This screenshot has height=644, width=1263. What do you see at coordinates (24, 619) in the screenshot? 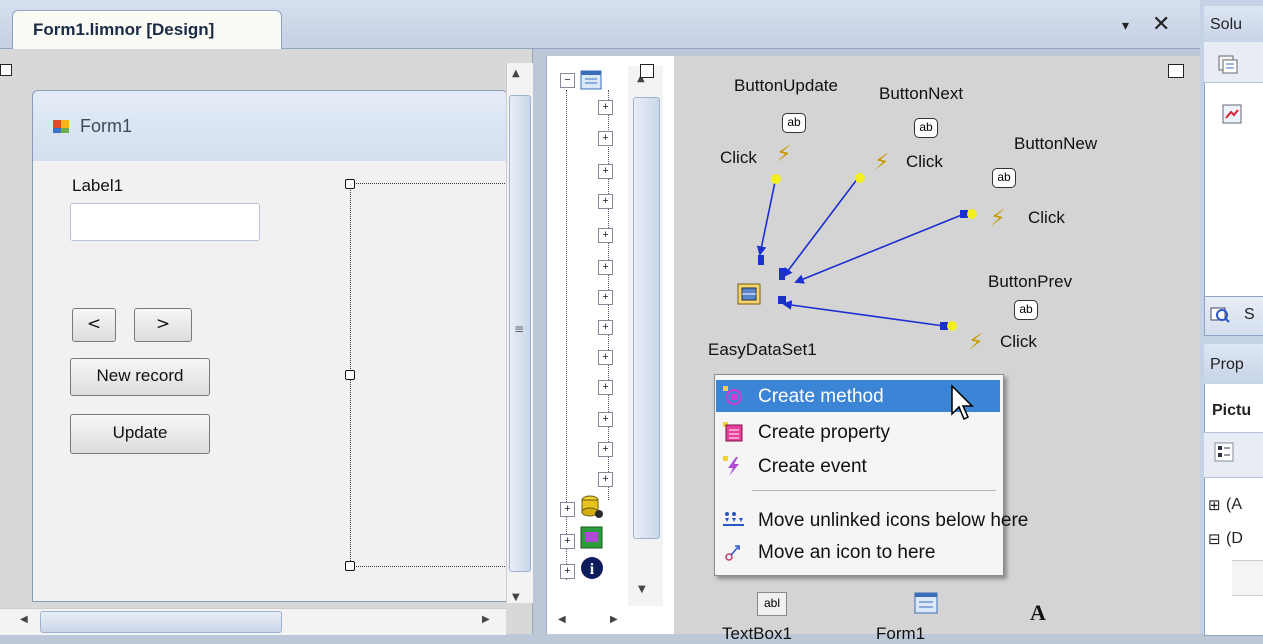
I see `scroll-left-icon: ◀` at bounding box center [24, 619].